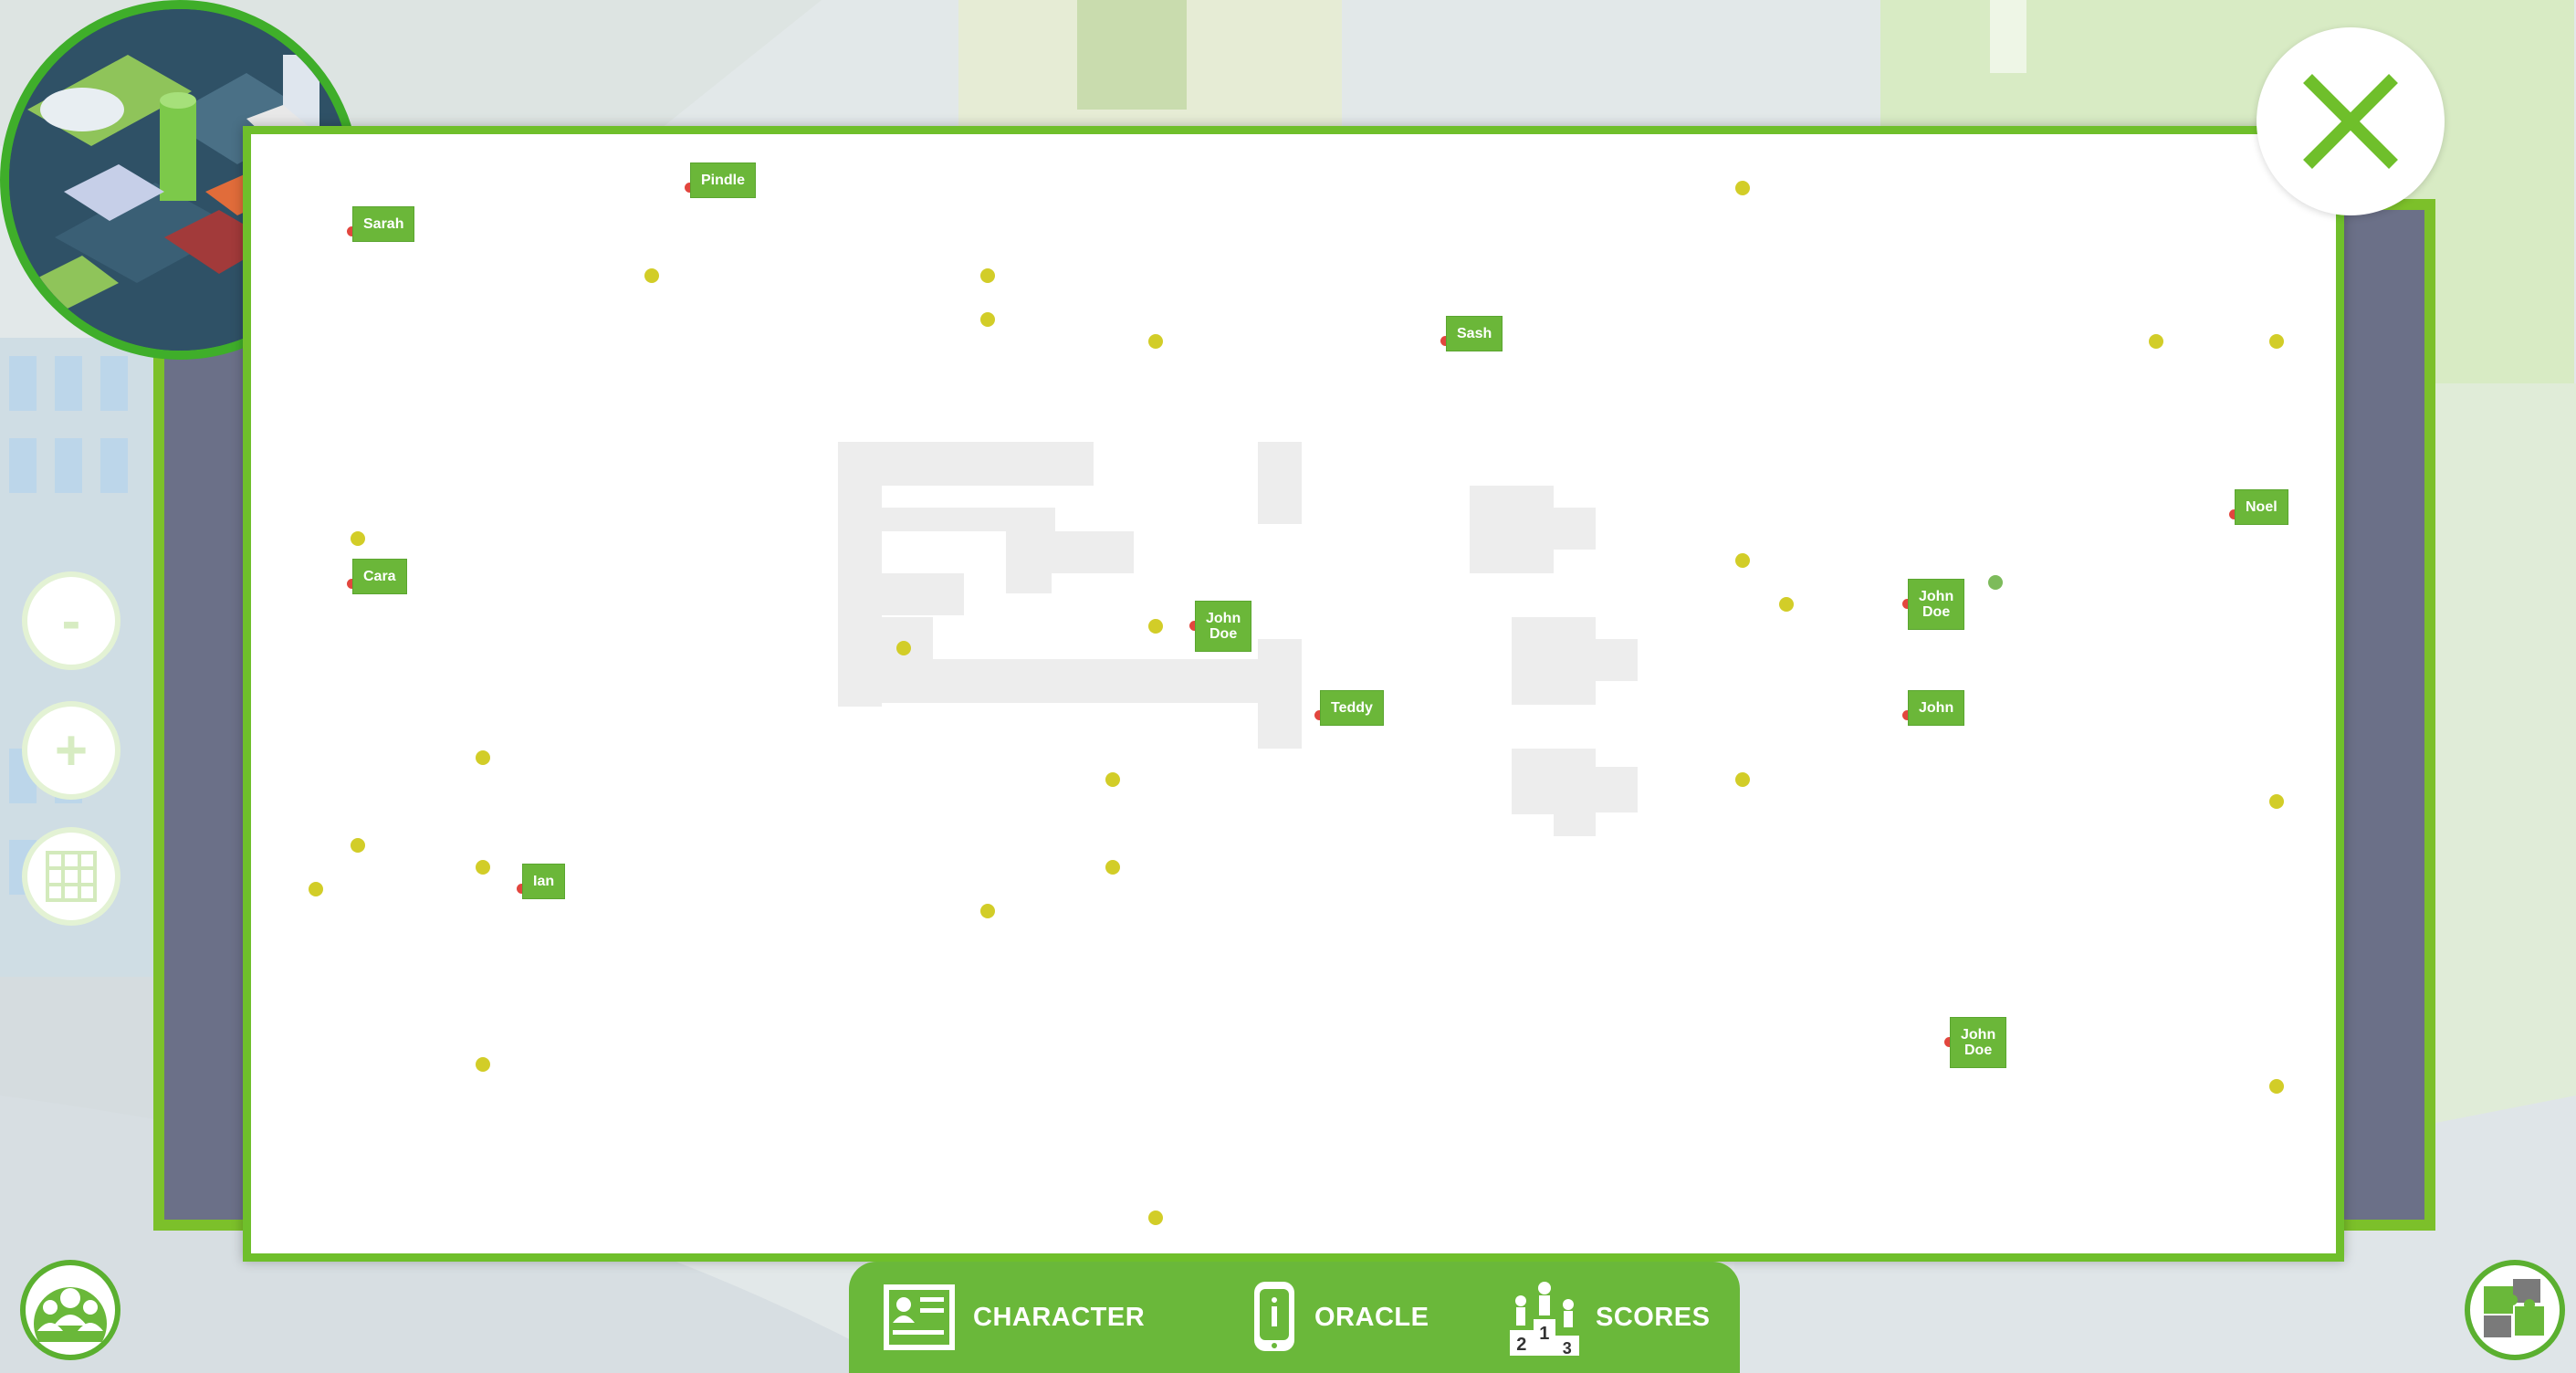 This screenshot has width=2576, height=1373. I want to click on map-item-dot-green, so click(1996, 582).